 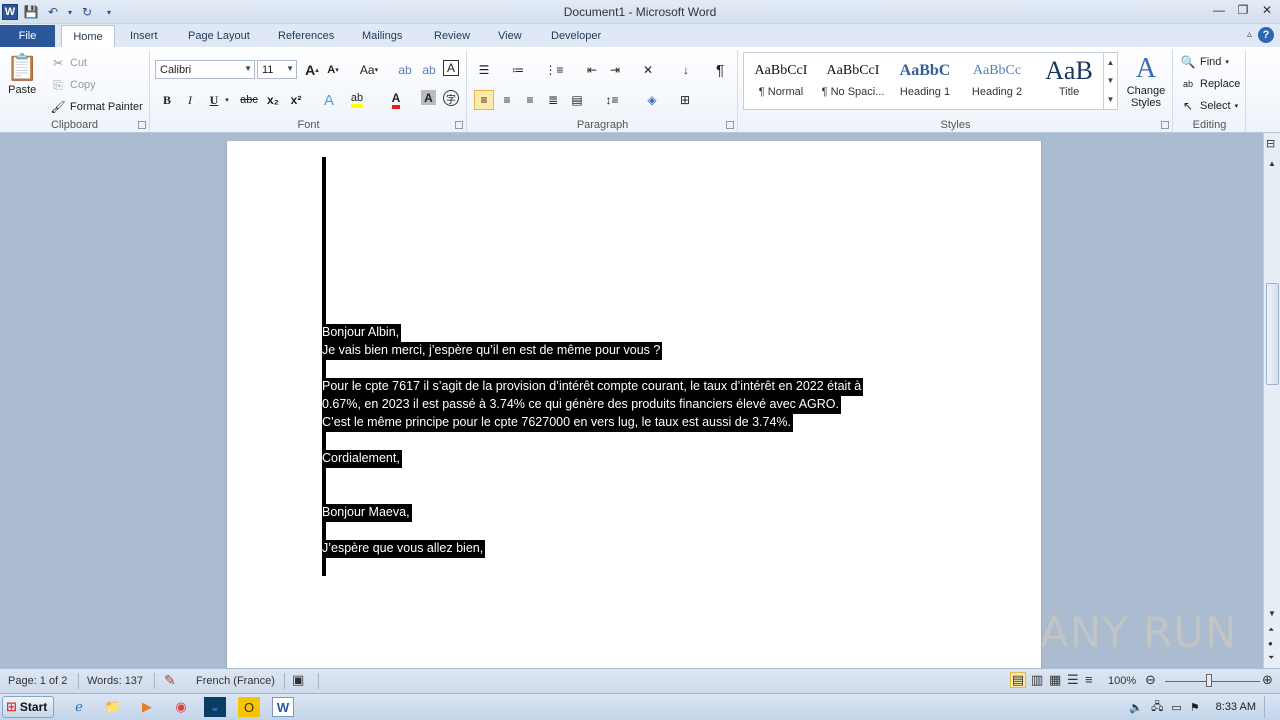 I want to click on outline-icon: ☰, so click(x=1073, y=680).